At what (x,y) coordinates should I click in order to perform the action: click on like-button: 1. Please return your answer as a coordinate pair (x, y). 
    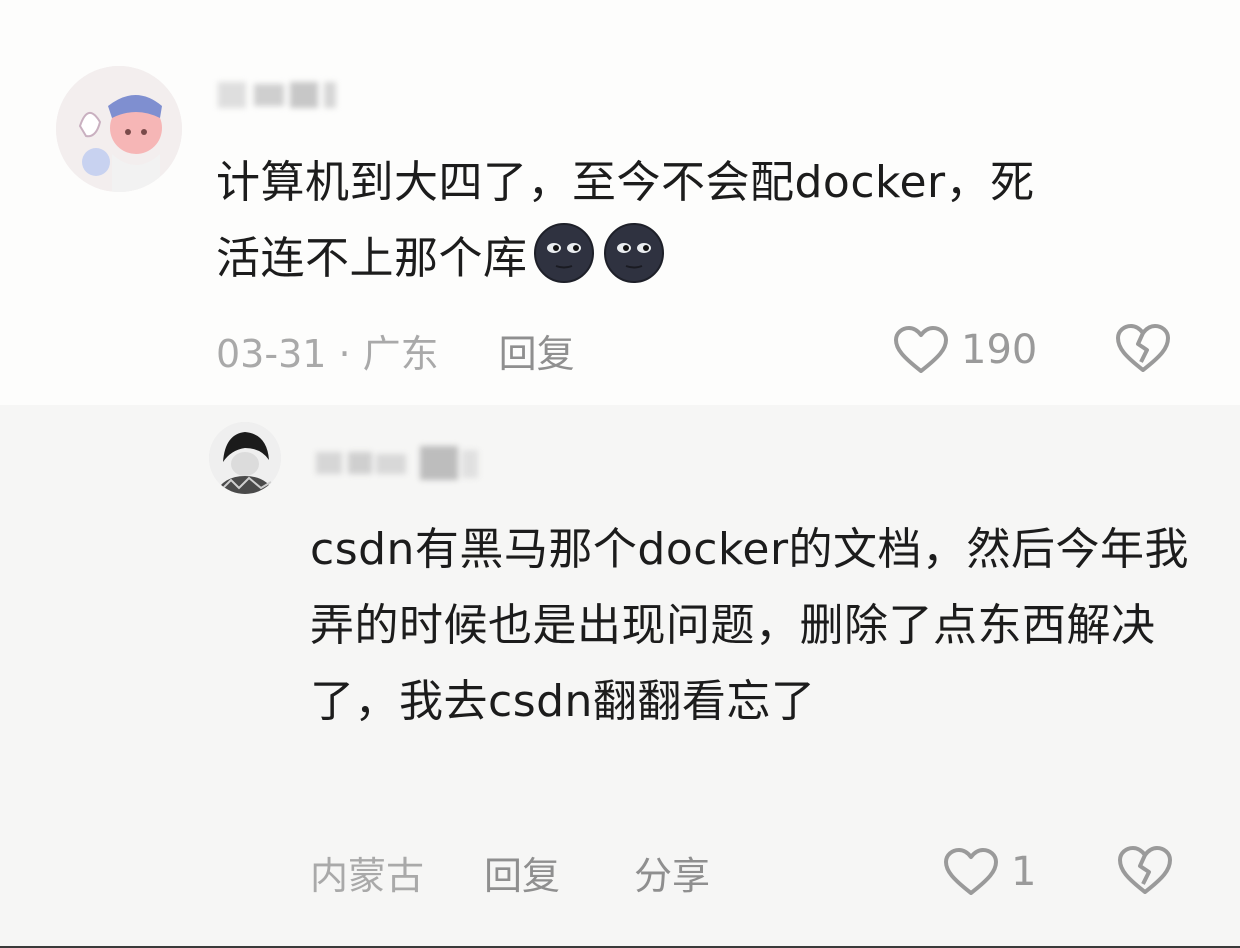
    Looking at the image, I should click on (989, 872).